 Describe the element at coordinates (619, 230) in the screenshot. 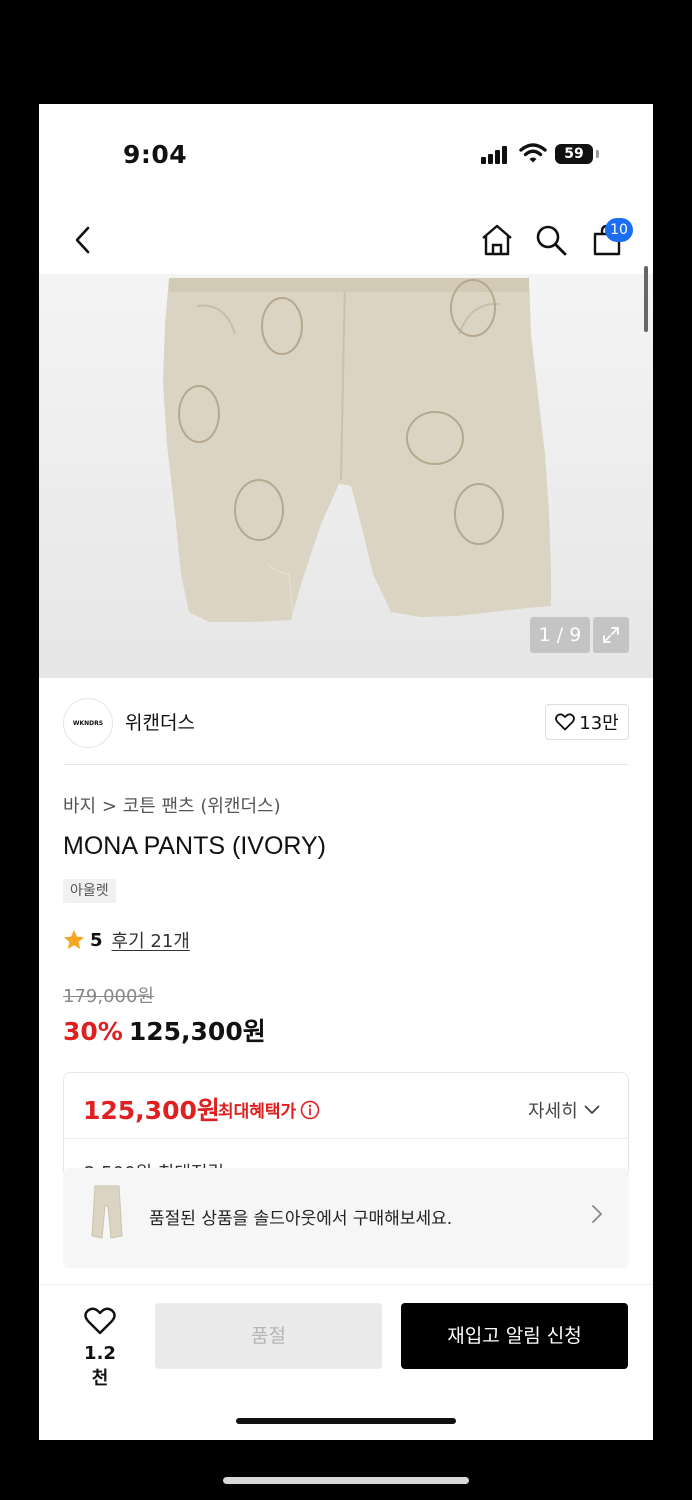

I see `cart-count-badge: 10` at that location.